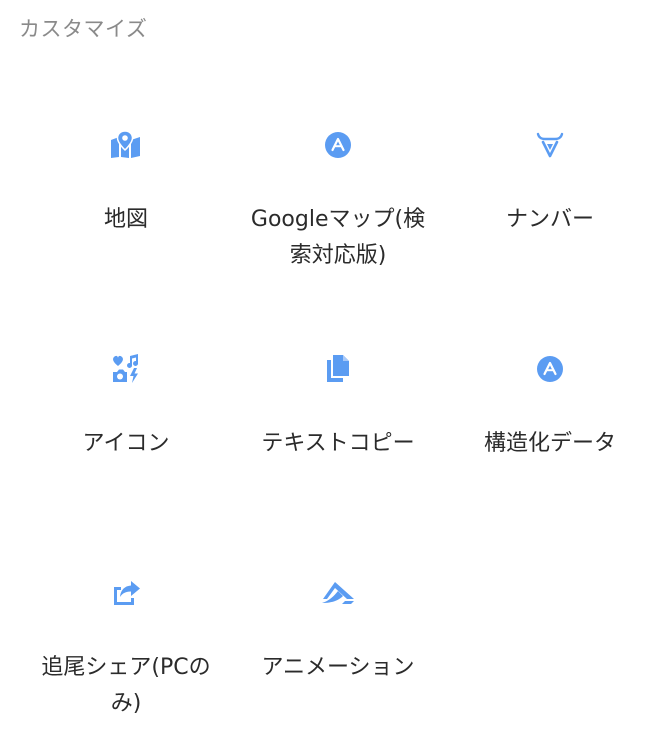 Image resolution: width=668 pixels, height=734 pixels. What do you see at coordinates (126, 685) in the screenshot?
I see `tile-label: 追尾シェア(PCのみ)` at bounding box center [126, 685].